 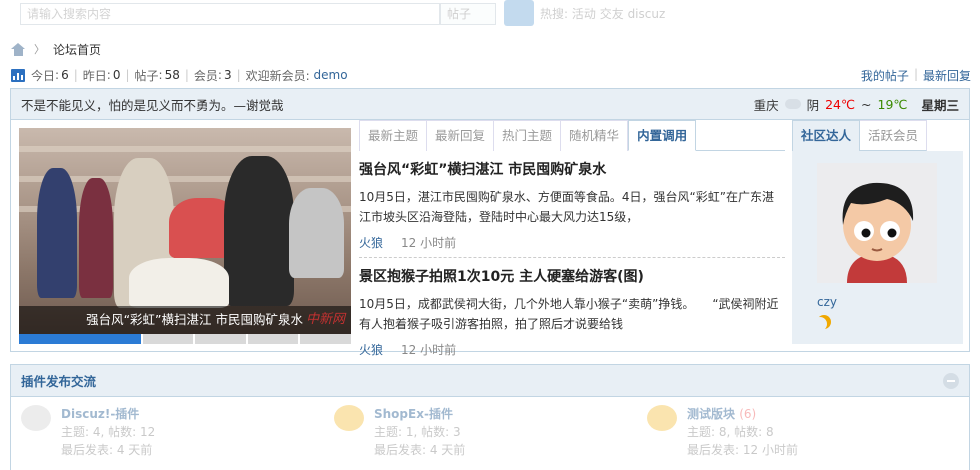 I want to click on new-member-link: demo, so click(x=331, y=75).